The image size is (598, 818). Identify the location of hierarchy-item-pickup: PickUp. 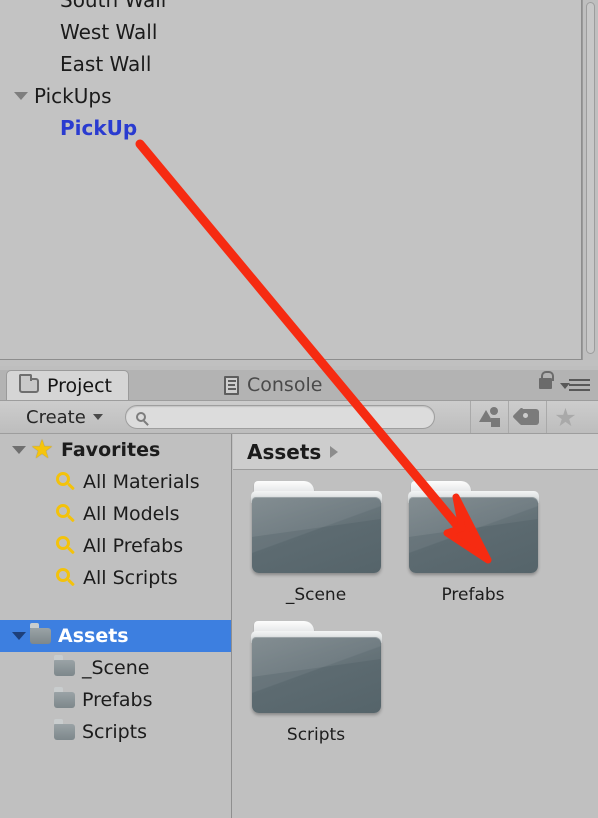
(290, 128).